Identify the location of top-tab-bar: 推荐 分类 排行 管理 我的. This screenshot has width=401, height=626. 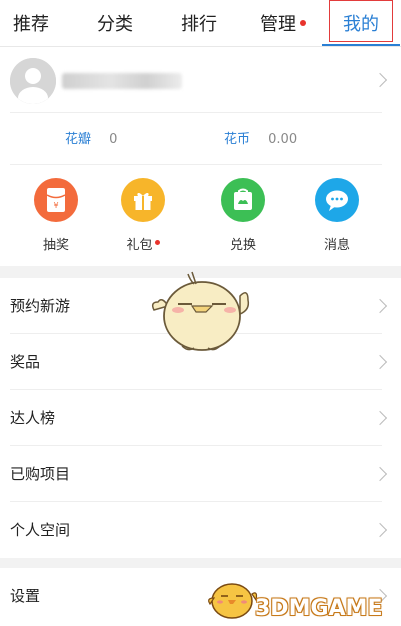
(200, 23).